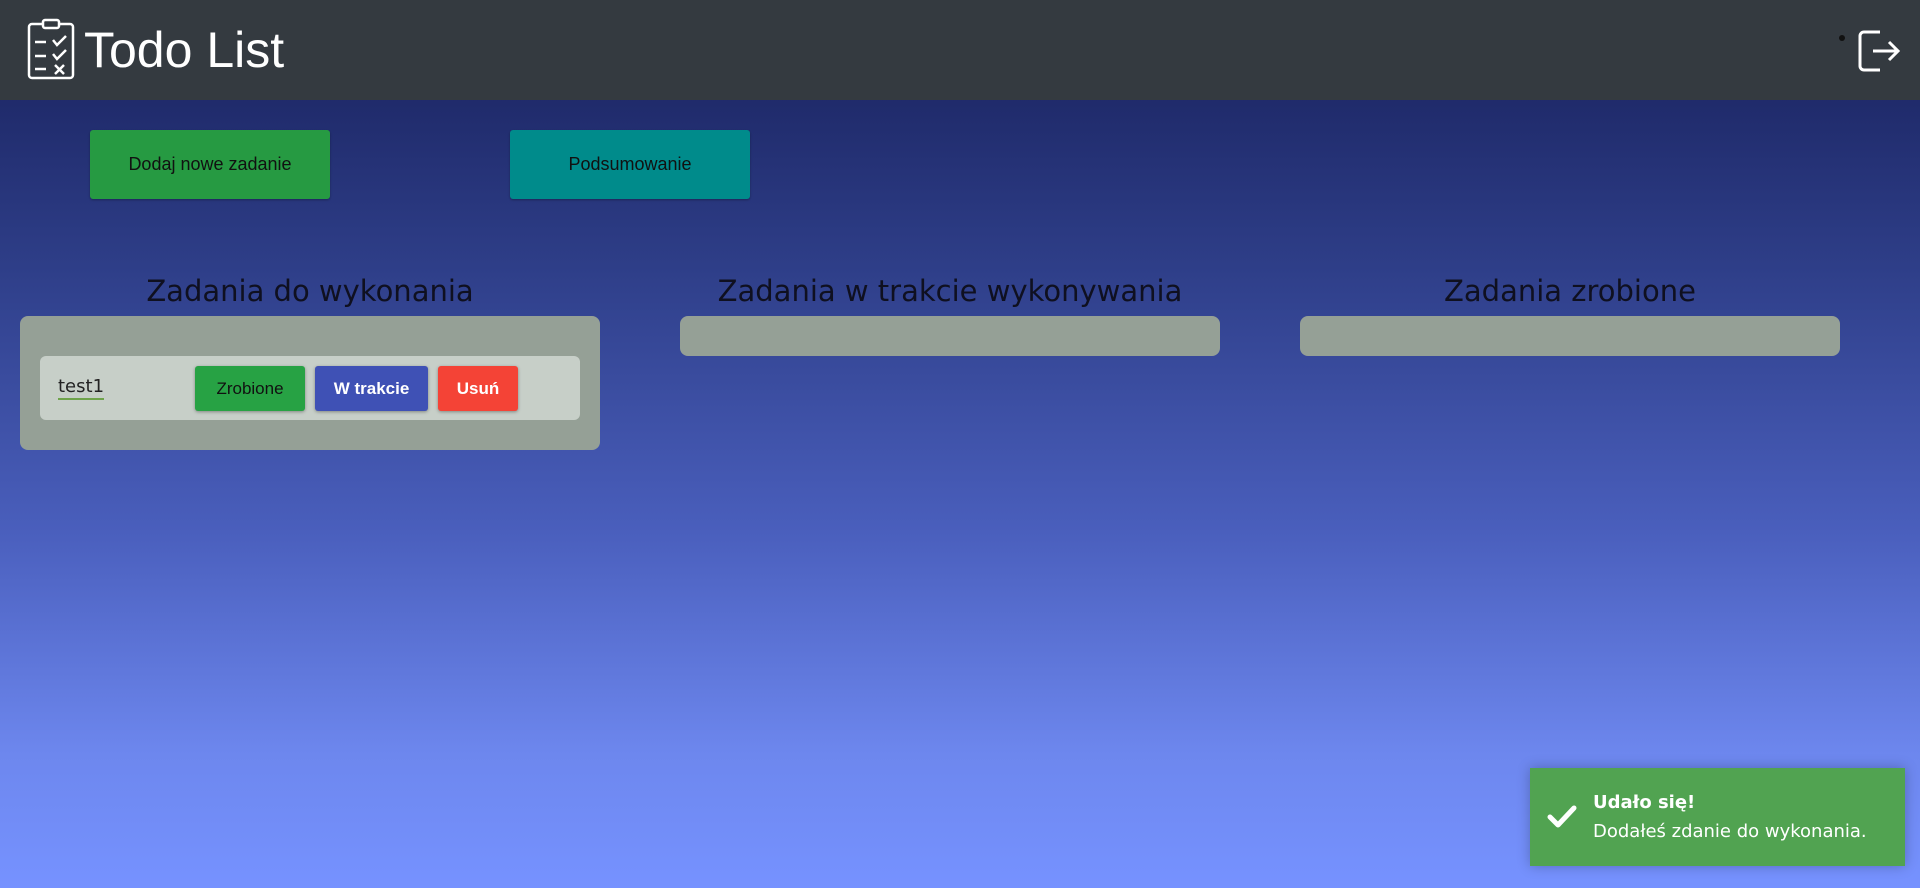 Image resolution: width=1920 pixels, height=888 pixels. What do you see at coordinates (1842, 38) in the screenshot?
I see `header-dot` at bounding box center [1842, 38].